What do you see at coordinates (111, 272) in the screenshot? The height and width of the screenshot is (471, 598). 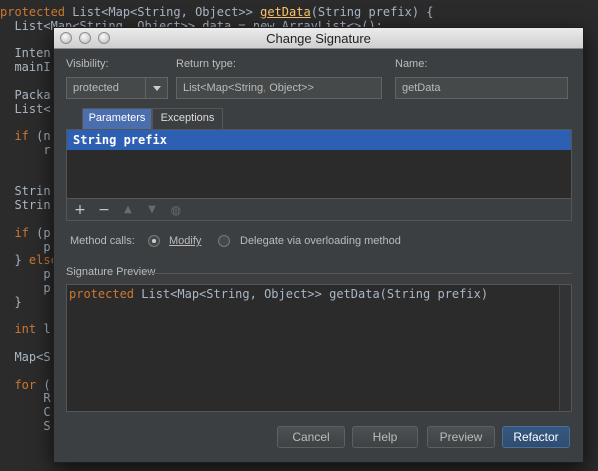 I see `signature-preview-label: Signature Preview` at bounding box center [111, 272].